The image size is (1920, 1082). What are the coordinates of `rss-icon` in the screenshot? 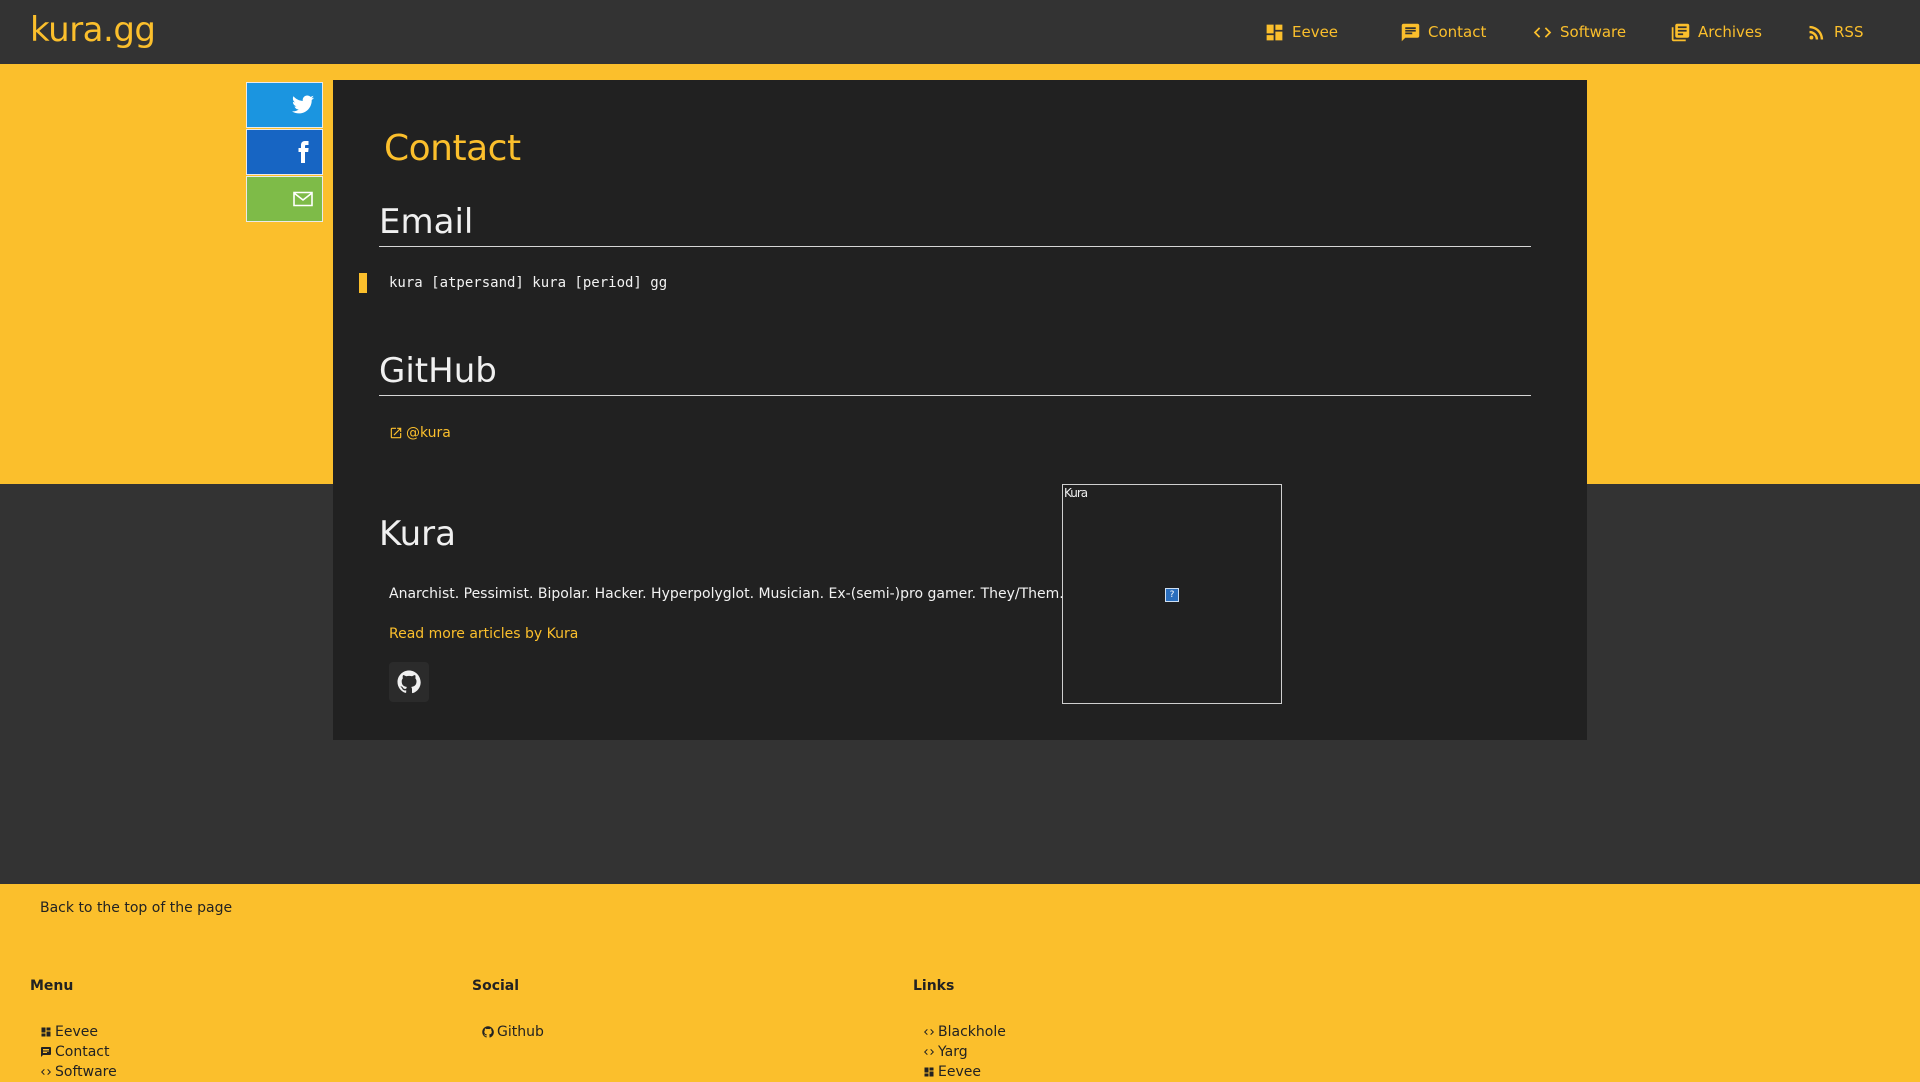 It's located at (1816, 32).